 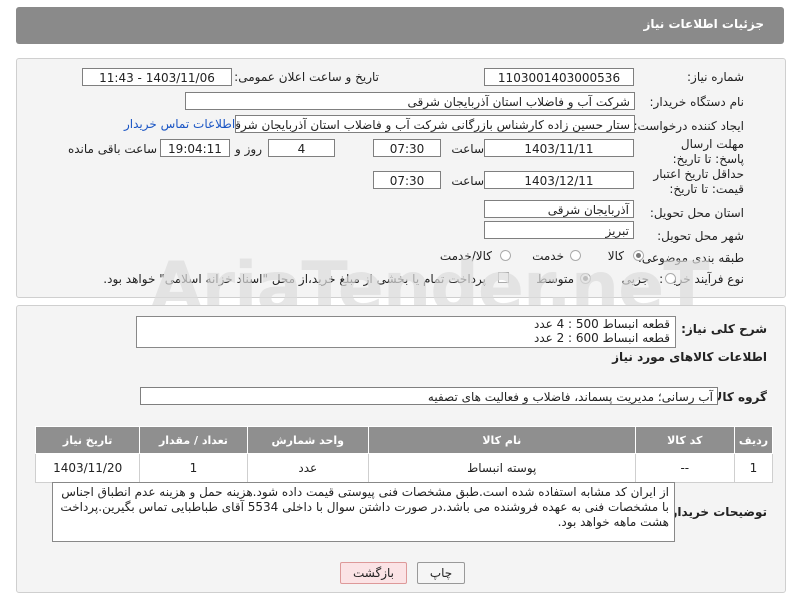 What do you see at coordinates (698, 181) in the screenshot?
I see `validity-label: حداقل تاریخ اعتبار قیمت: تا تاریخ:` at bounding box center [698, 181].